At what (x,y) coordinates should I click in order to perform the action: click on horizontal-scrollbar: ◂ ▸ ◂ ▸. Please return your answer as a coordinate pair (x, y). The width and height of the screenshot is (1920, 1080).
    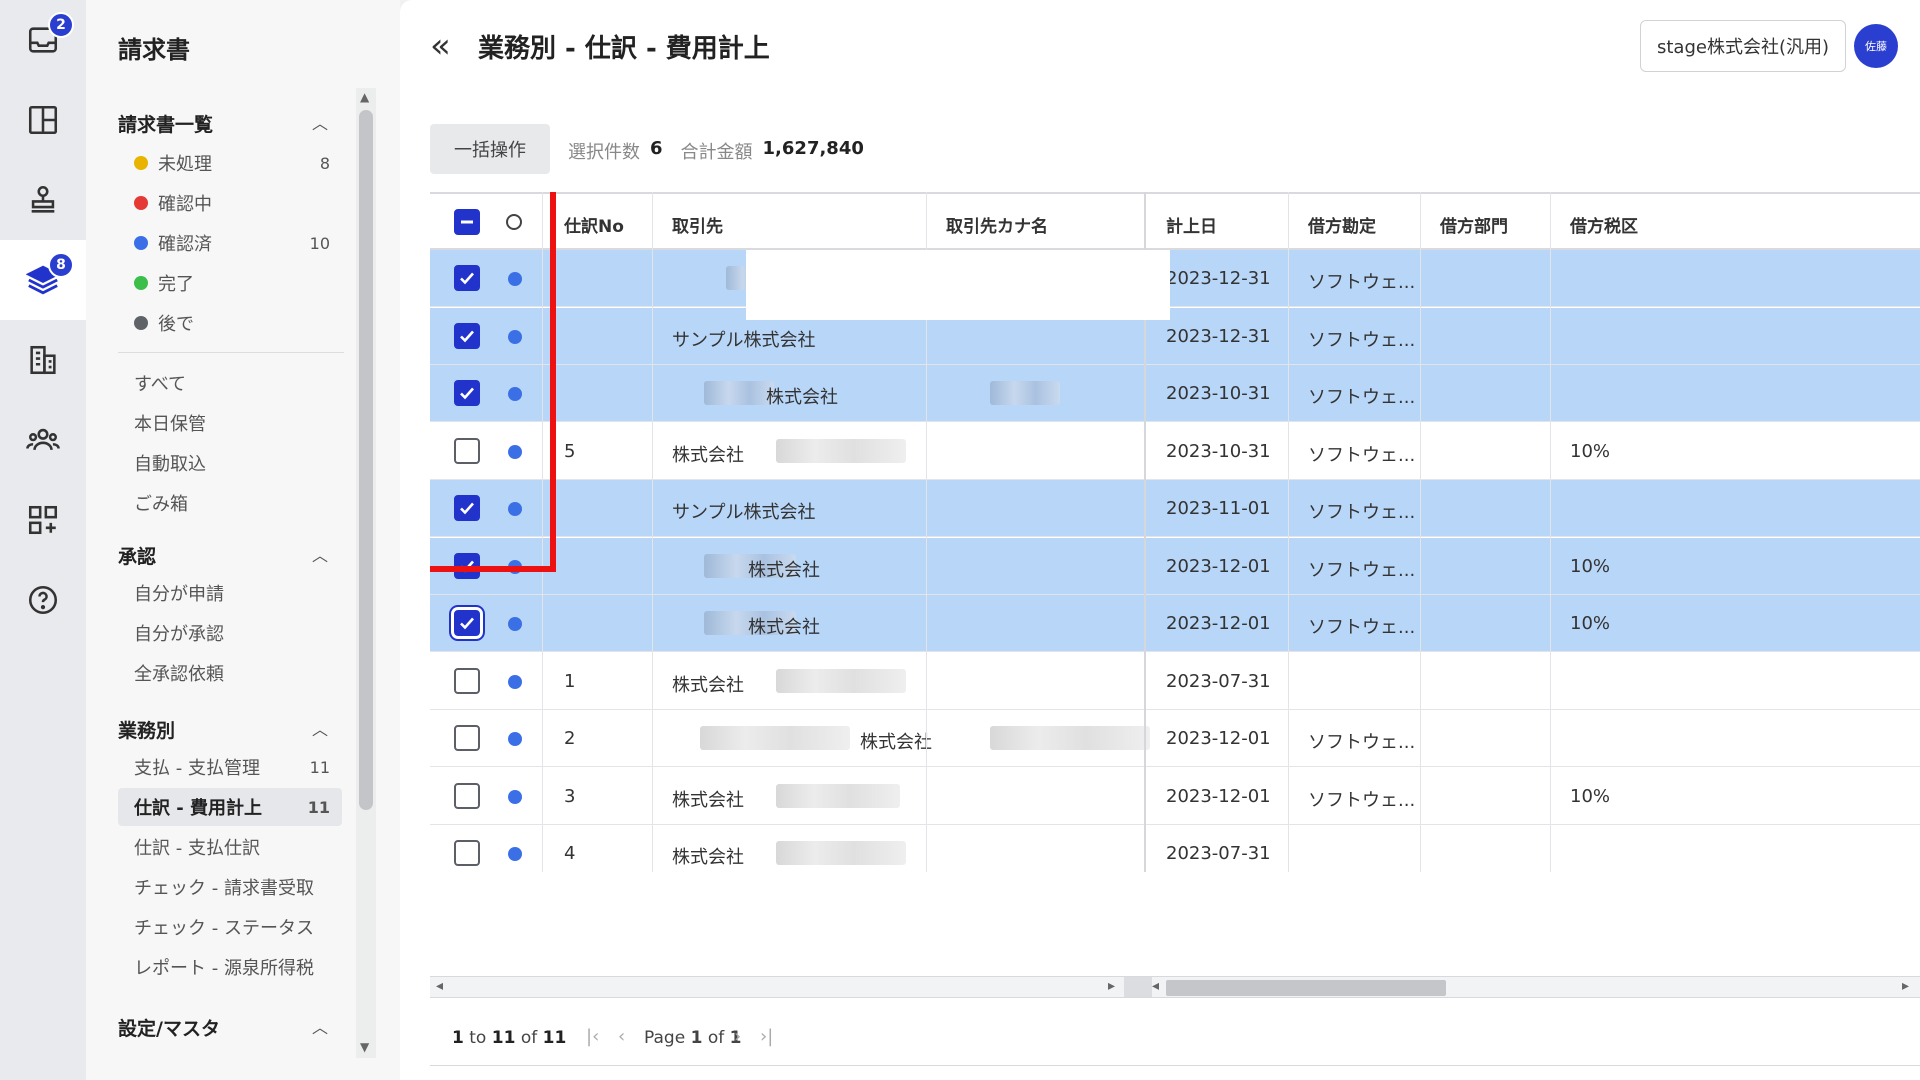
    Looking at the image, I should click on (1175, 987).